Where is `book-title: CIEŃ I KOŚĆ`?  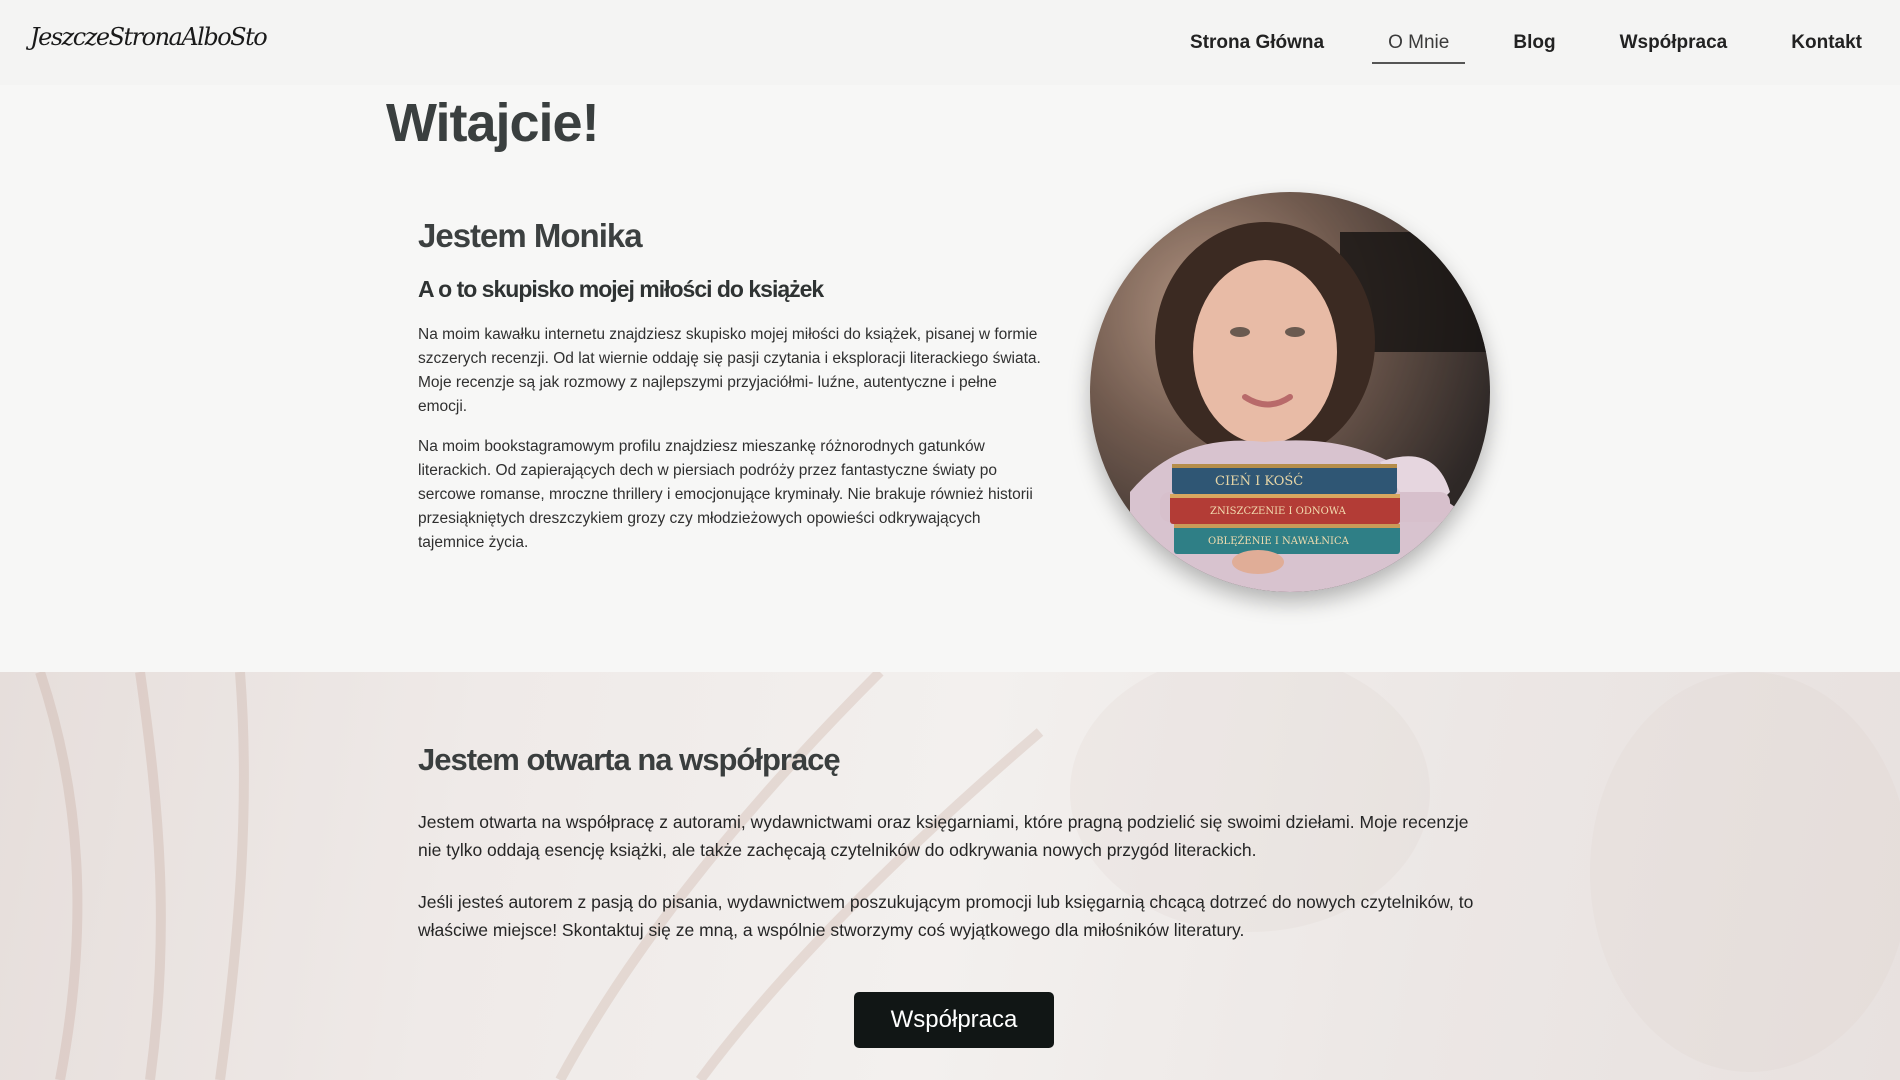
book-title: CIEŃ I KOŚĆ is located at coordinates (1259, 480).